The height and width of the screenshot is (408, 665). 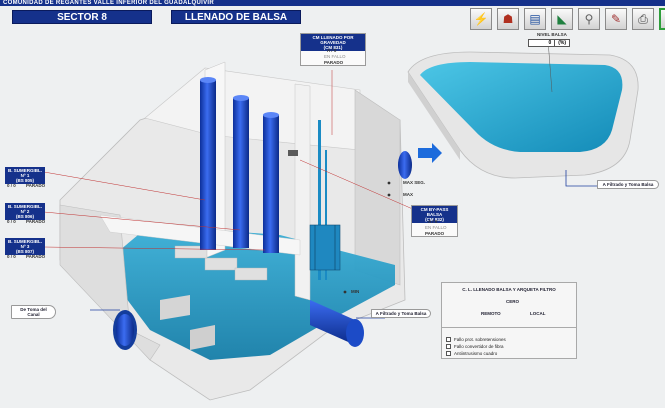 What do you see at coordinates (434, 212) in the screenshot?
I see `bypass-valve-title: CM BY-PASS BALSA` at bounding box center [434, 212].